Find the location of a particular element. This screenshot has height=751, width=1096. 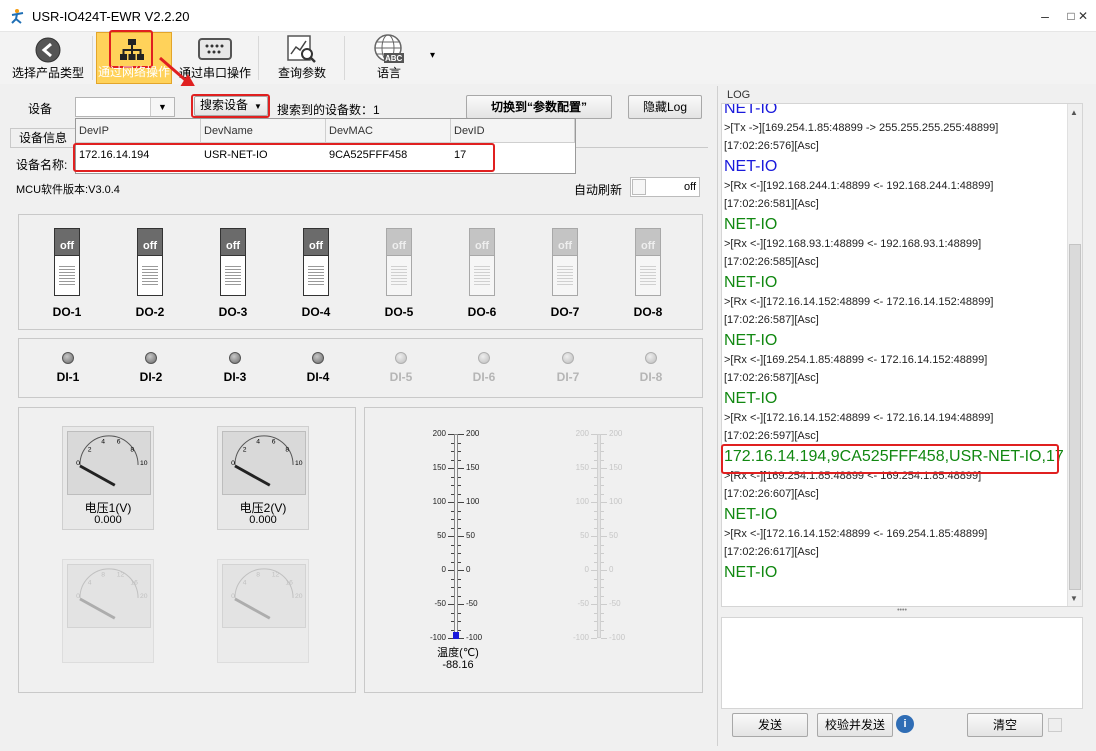

log-scrollbar: ▲ ▼ is located at coordinates (1074, 355).